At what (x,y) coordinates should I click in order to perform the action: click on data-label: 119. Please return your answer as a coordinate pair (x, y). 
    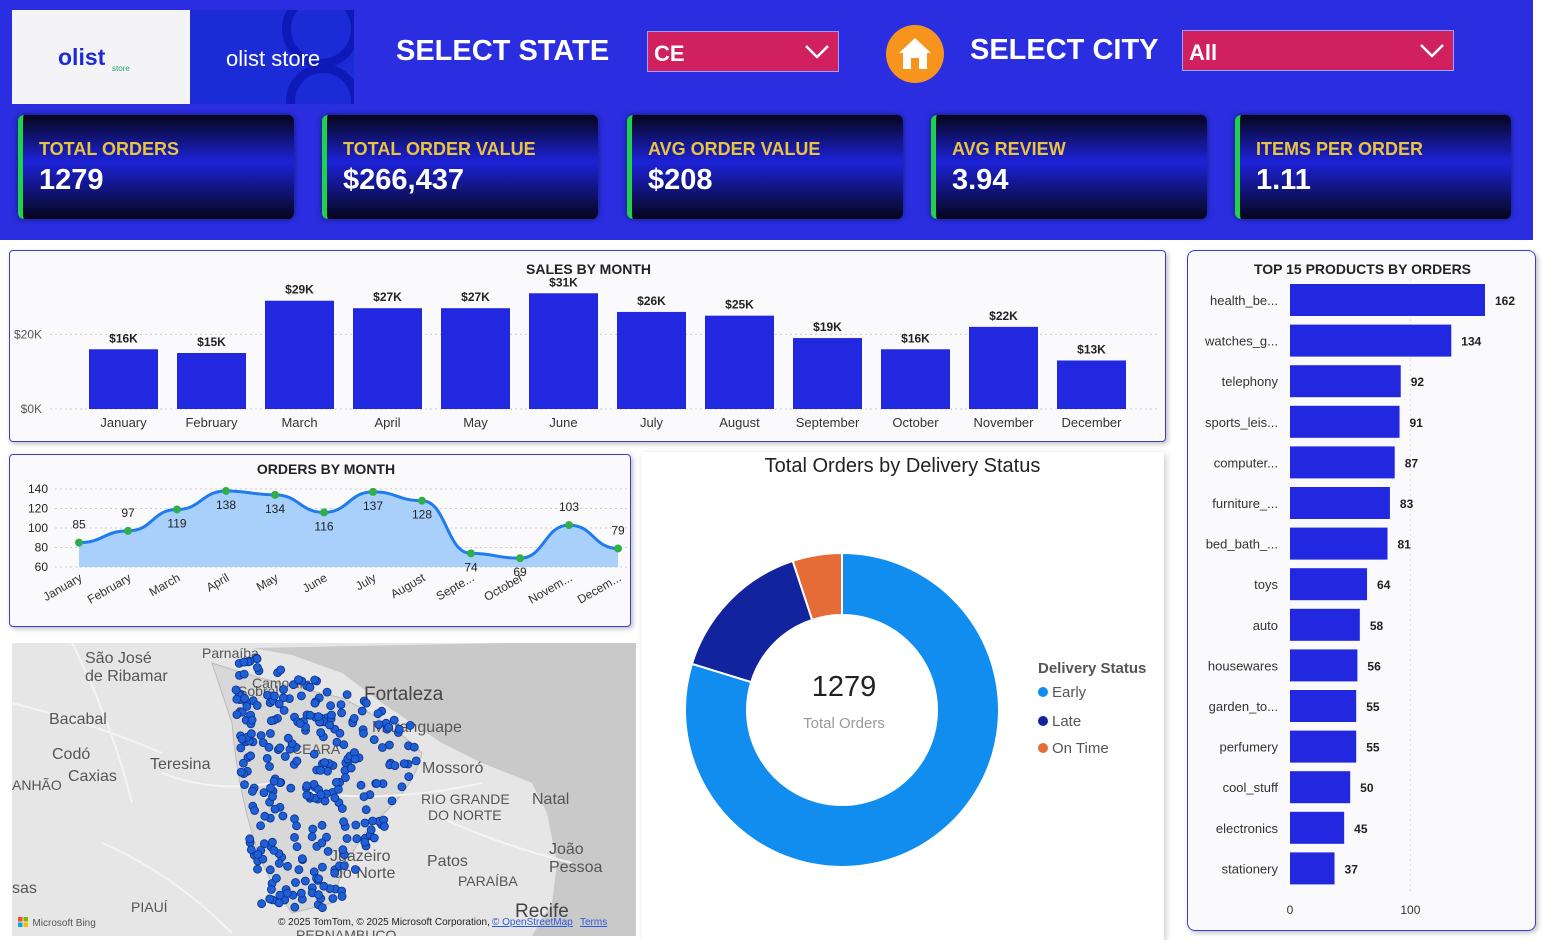
    Looking at the image, I should click on (176, 523).